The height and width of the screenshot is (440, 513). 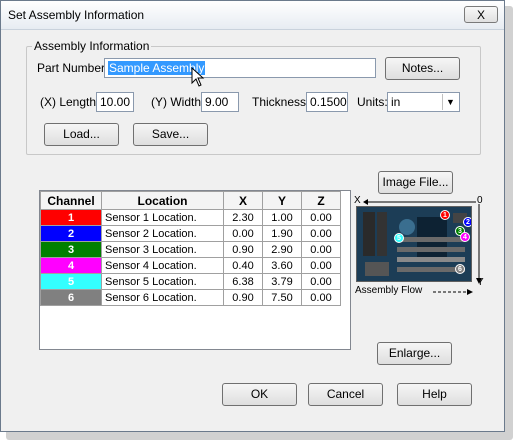 I want to click on col-header-channel: Channel, so click(x=71, y=200).